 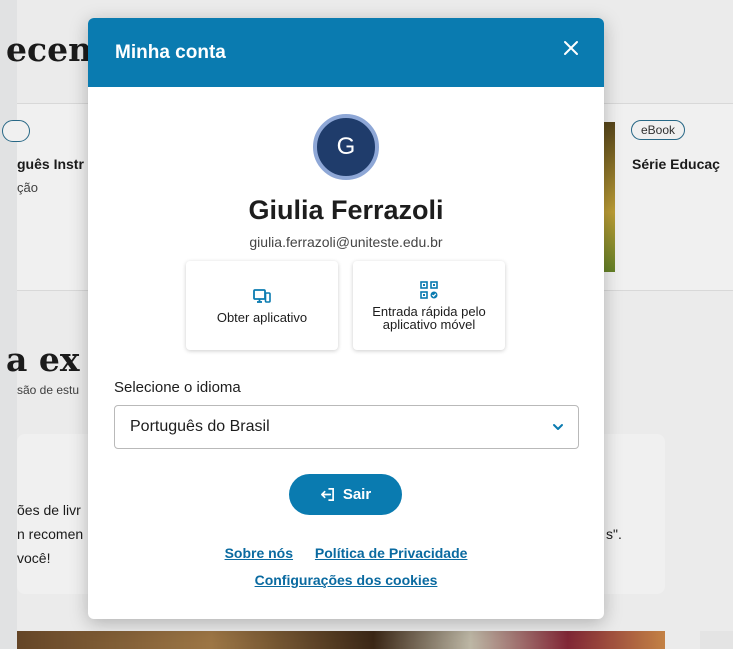 What do you see at coordinates (327, 494) in the screenshot?
I see `logout-icon` at bounding box center [327, 494].